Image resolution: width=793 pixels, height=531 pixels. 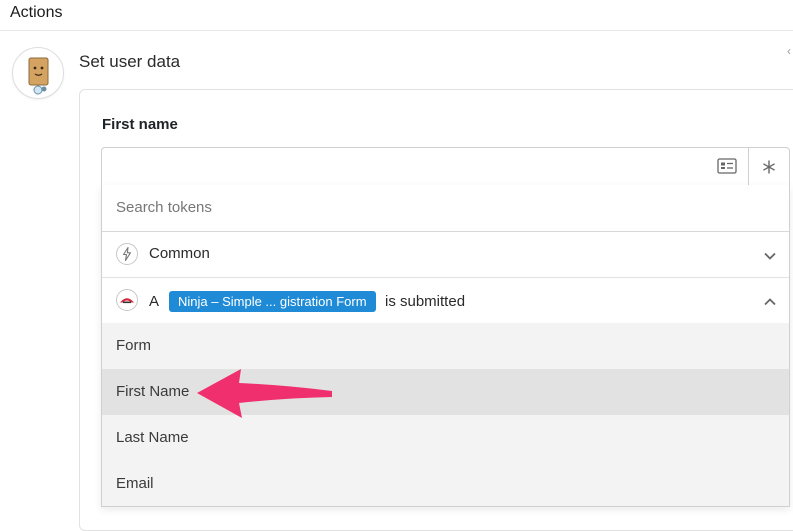 What do you see at coordinates (36, 12) in the screenshot?
I see `header-title: Actions` at bounding box center [36, 12].